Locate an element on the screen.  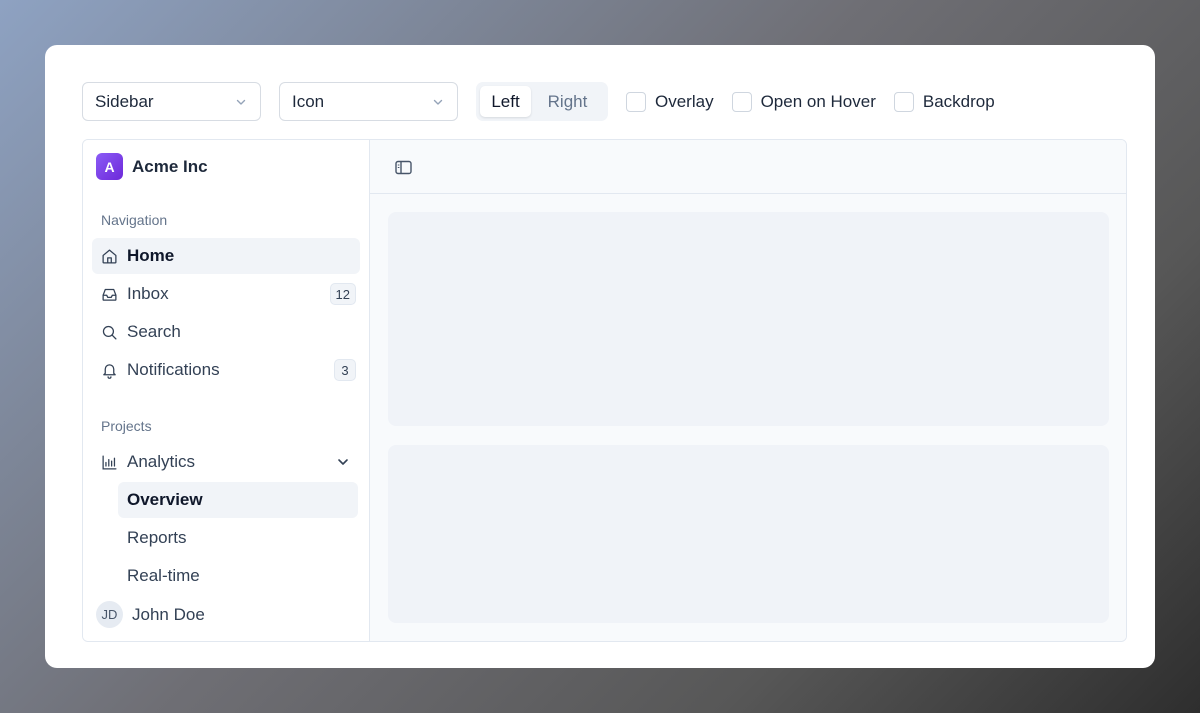
collapsible-select: Icon is located at coordinates (368, 101).